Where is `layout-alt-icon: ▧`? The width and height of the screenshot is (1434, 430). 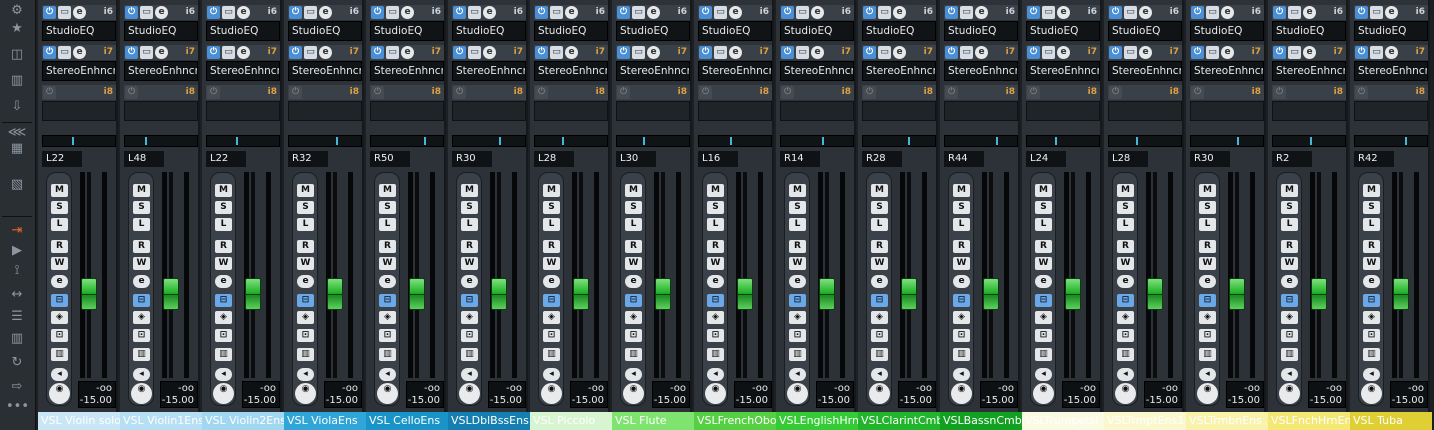
layout-alt-icon: ▧ is located at coordinates (17, 185).